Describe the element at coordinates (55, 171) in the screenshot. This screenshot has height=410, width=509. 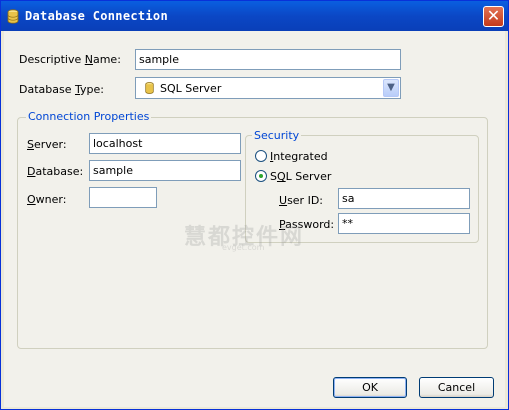
I see `database-label: Database:` at that location.